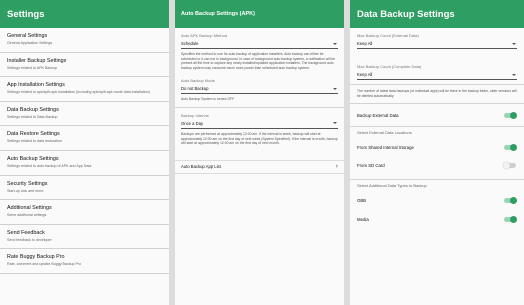 The width and height of the screenshot is (524, 305). What do you see at coordinates (378, 115) in the screenshot?
I see `backup-external-label: Backup External Data` at bounding box center [378, 115].